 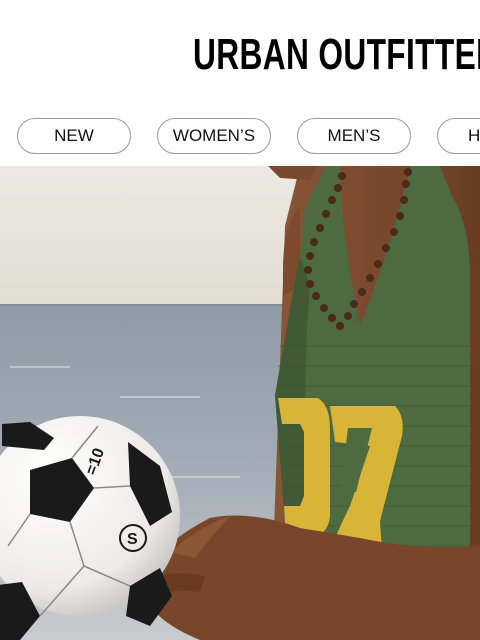 I want to click on nav-pill-label: MEN’S, so click(x=354, y=135).